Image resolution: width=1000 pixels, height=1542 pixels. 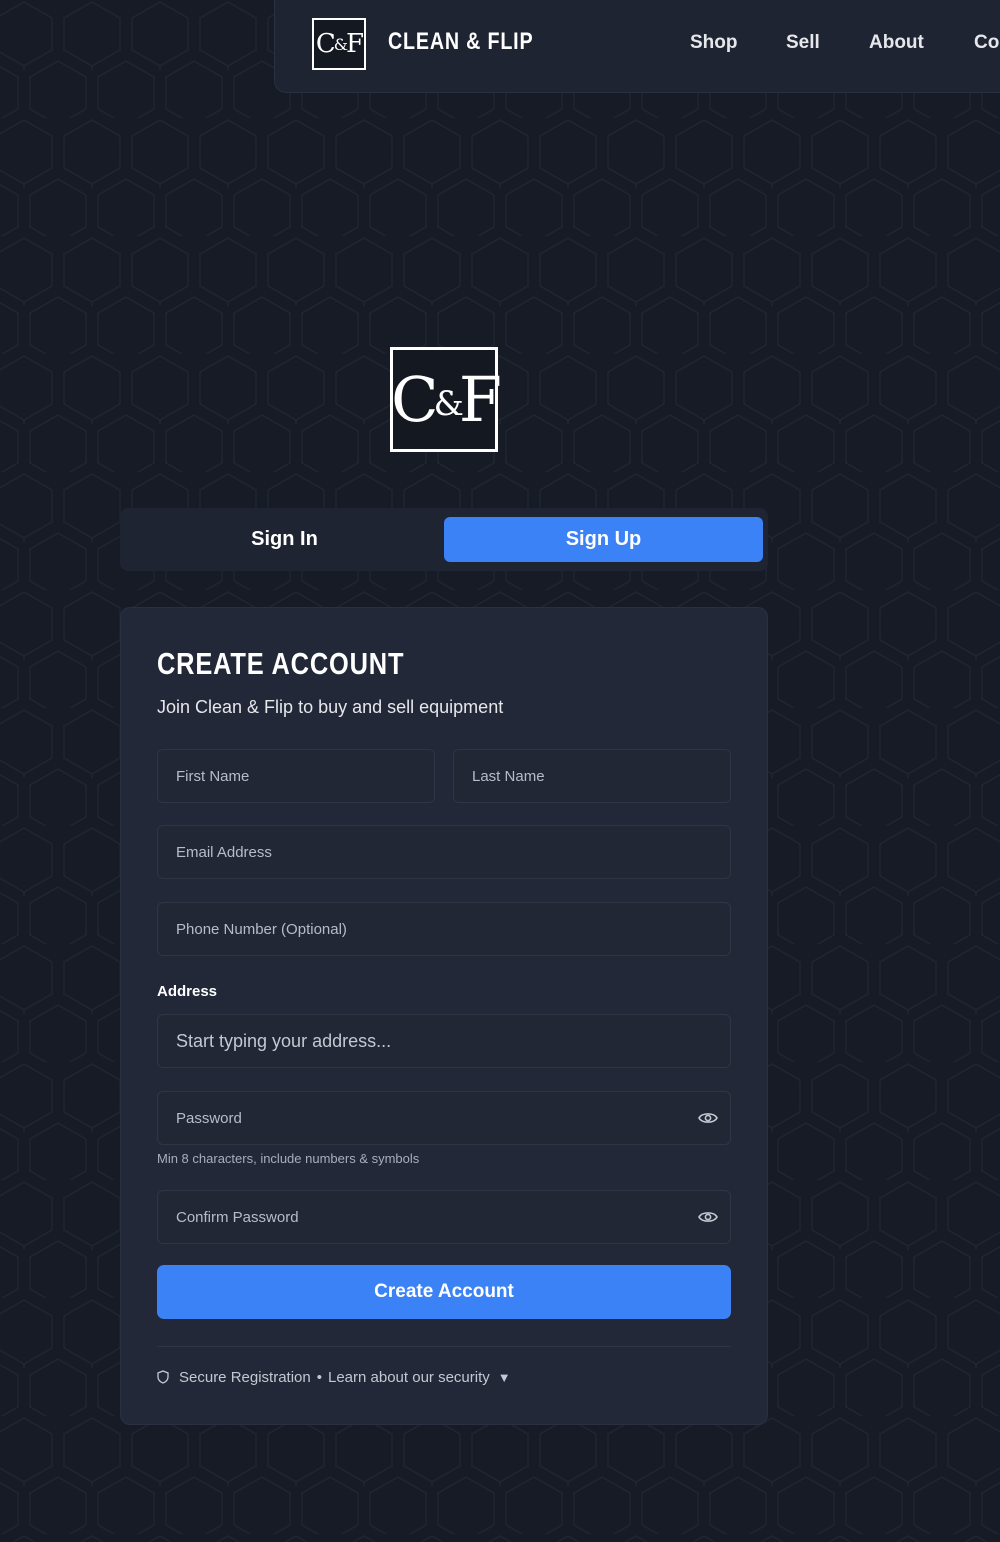 I want to click on address-field, so click(x=444, y=1041).